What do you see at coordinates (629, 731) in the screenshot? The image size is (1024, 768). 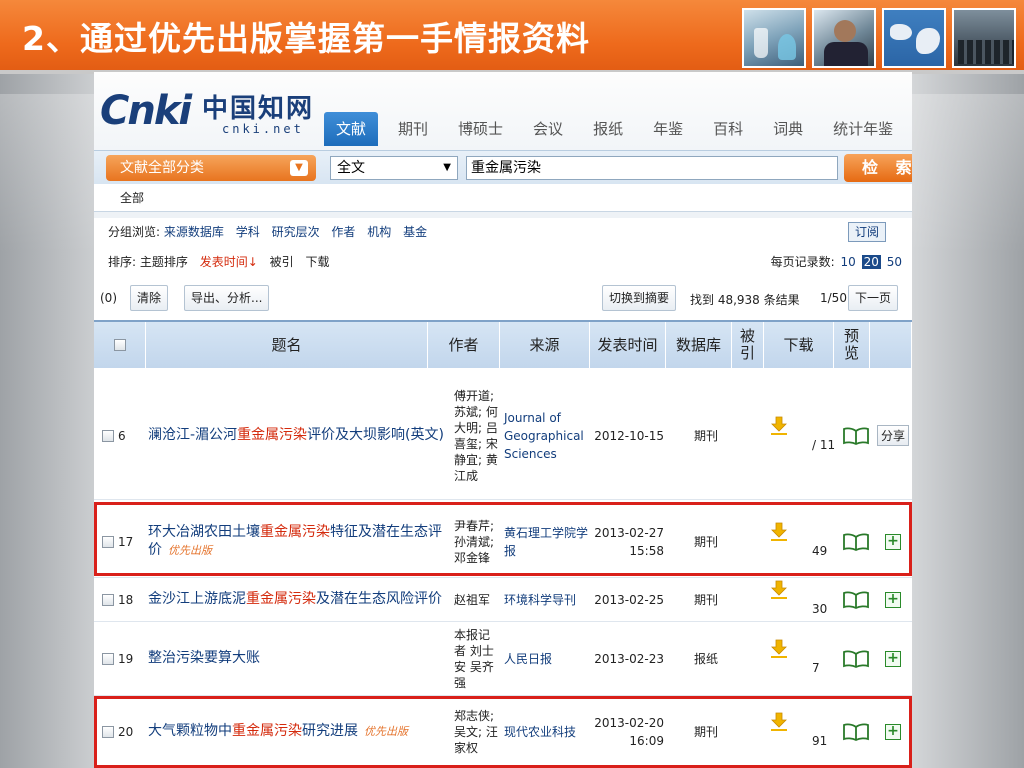 I see `result-date: 2013-02-20 16:09` at bounding box center [629, 731].